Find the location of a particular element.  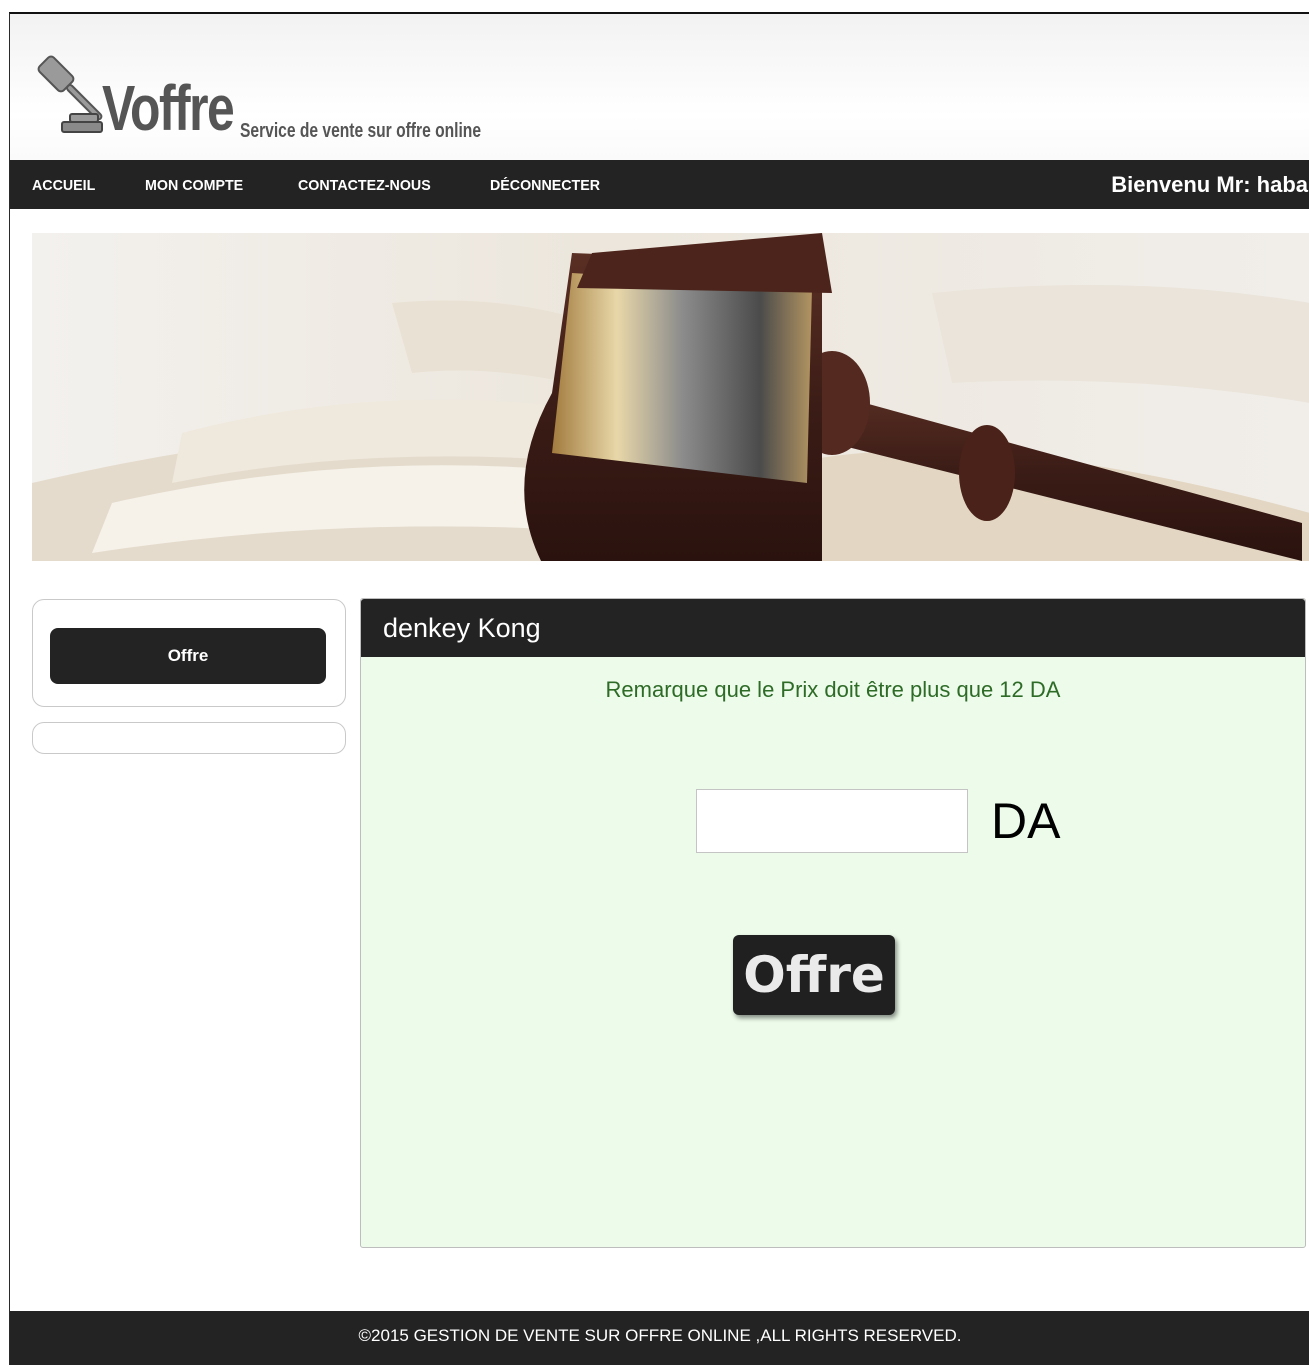

brand-tagline: Service de vente sur offre online is located at coordinates (361, 131).